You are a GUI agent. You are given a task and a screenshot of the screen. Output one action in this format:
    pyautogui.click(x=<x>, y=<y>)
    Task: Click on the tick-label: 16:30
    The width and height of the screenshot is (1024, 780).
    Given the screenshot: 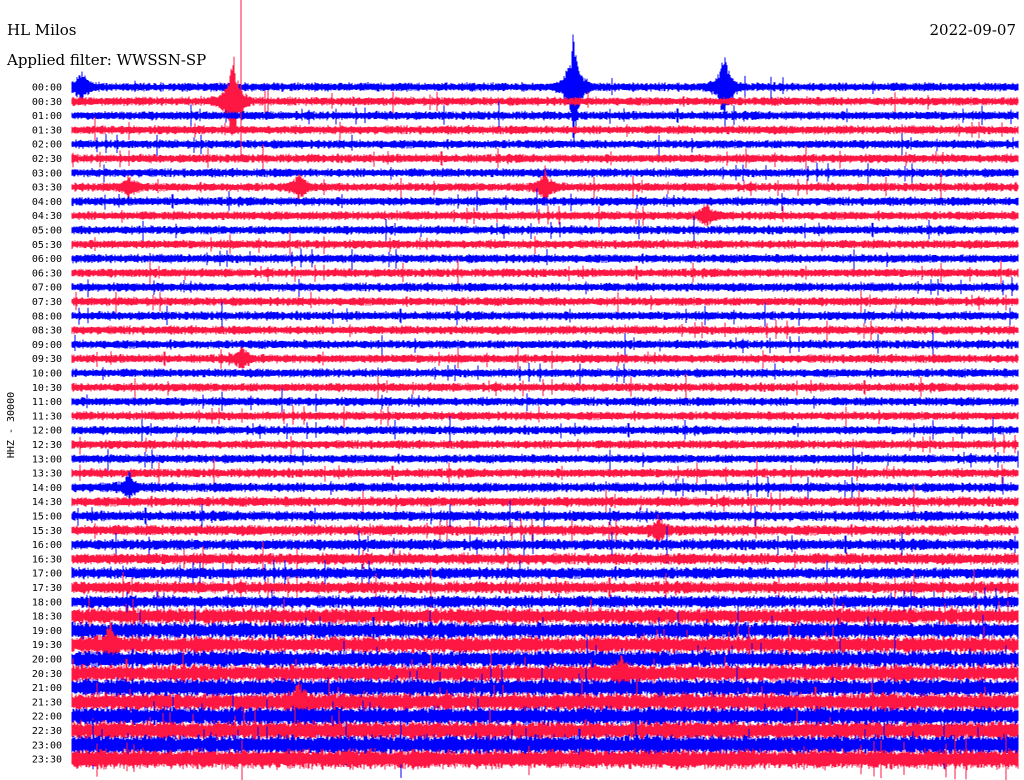 What is the action you would take?
    pyautogui.click(x=47, y=559)
    